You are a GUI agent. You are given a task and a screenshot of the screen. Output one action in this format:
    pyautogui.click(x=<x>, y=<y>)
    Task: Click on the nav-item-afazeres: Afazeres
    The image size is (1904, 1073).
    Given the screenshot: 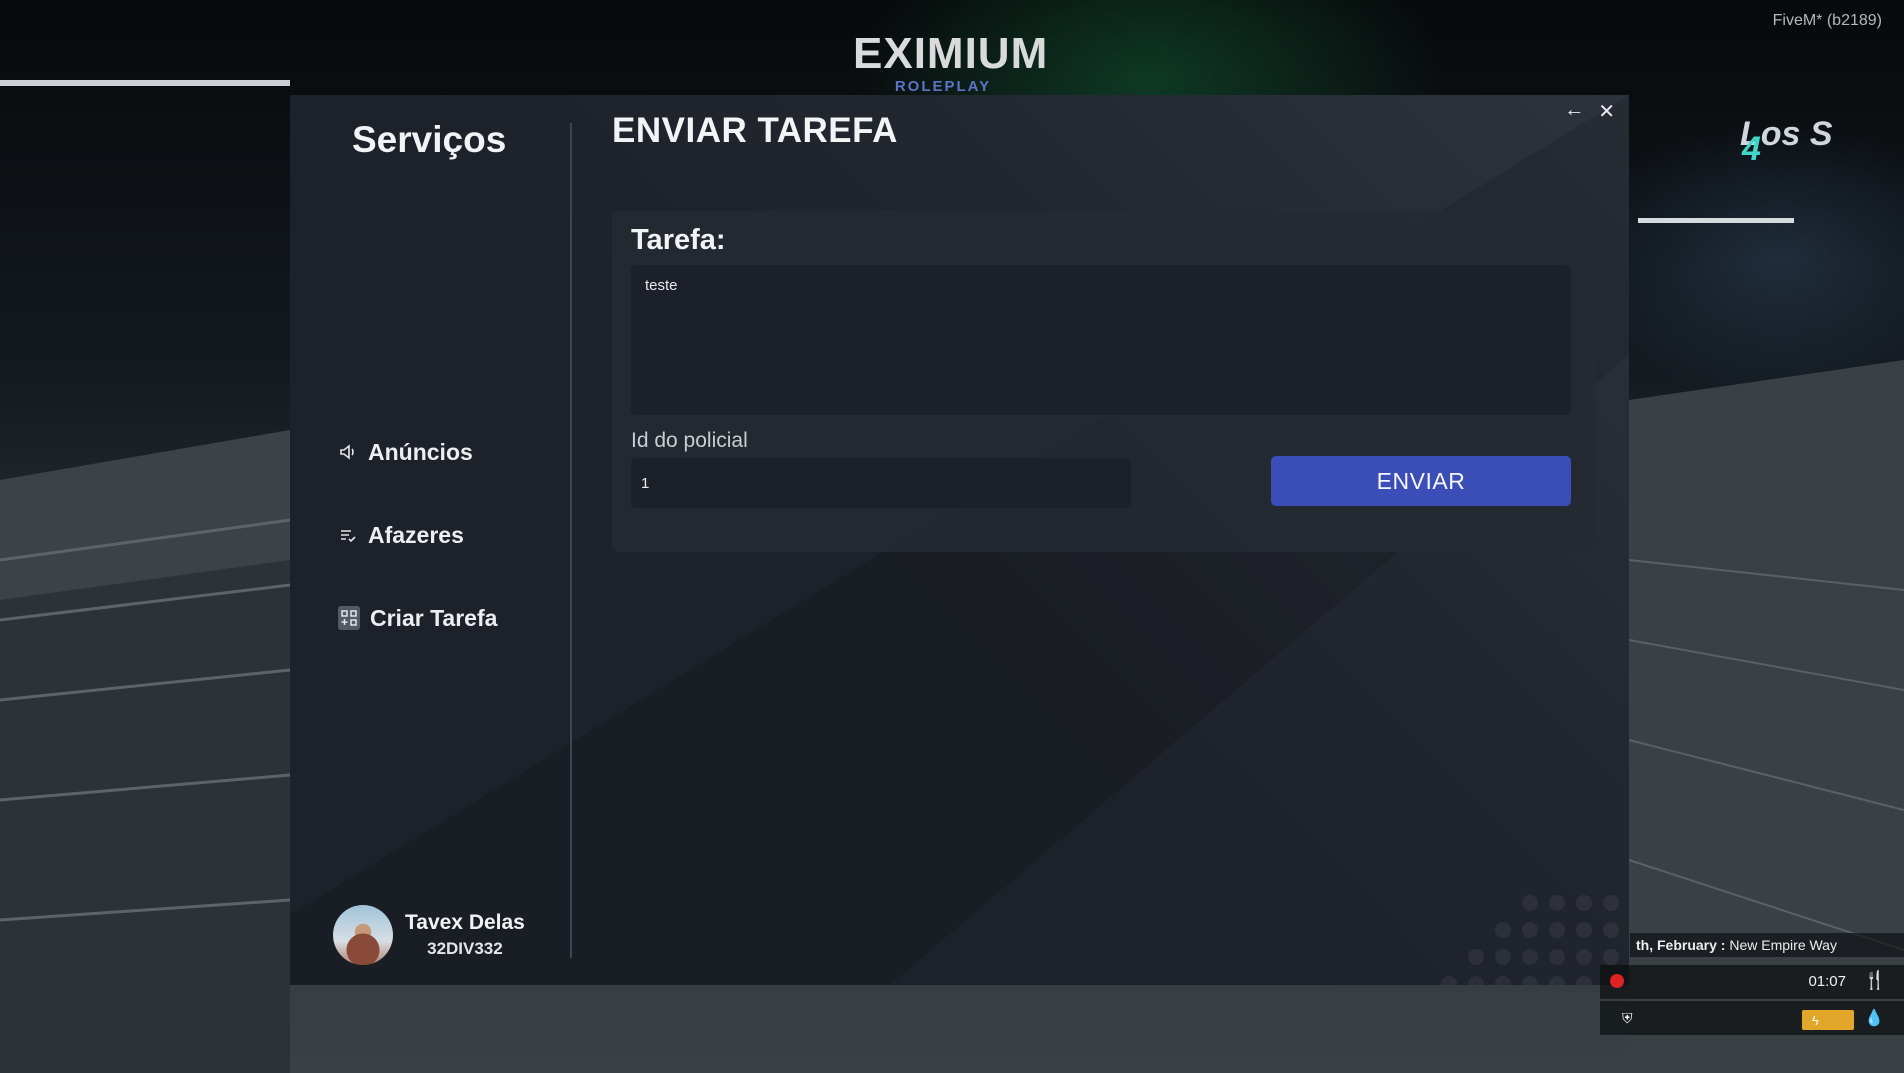 What is the action you would take?
    pyautogui.click(x=403, y=535)
    